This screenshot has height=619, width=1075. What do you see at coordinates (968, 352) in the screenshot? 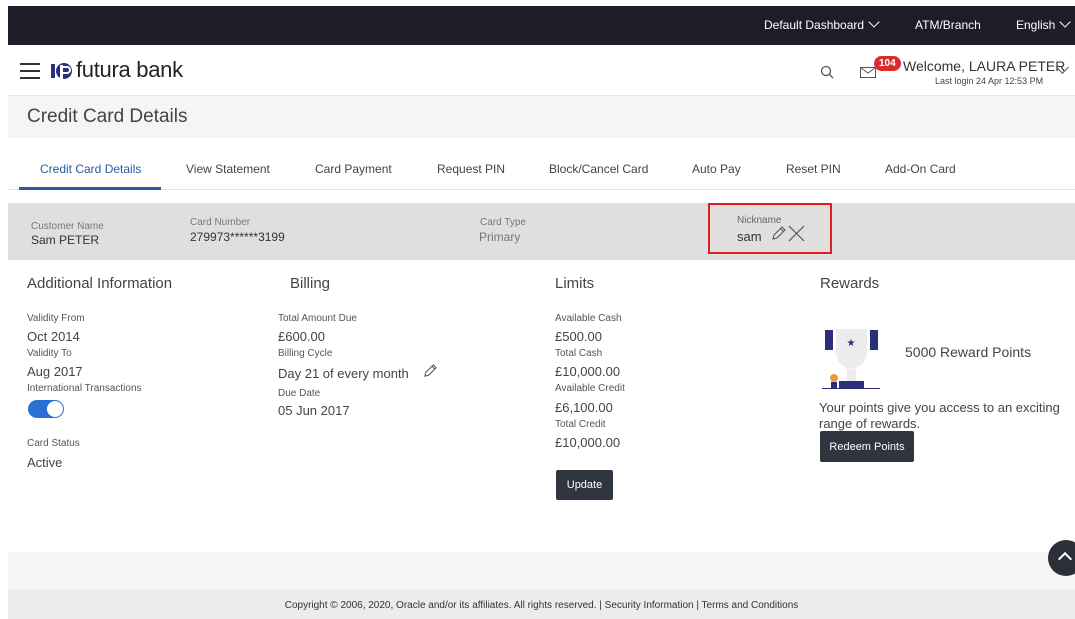
I see `reward-points: 5000 Reward Points` at bounding box center [968, 352].